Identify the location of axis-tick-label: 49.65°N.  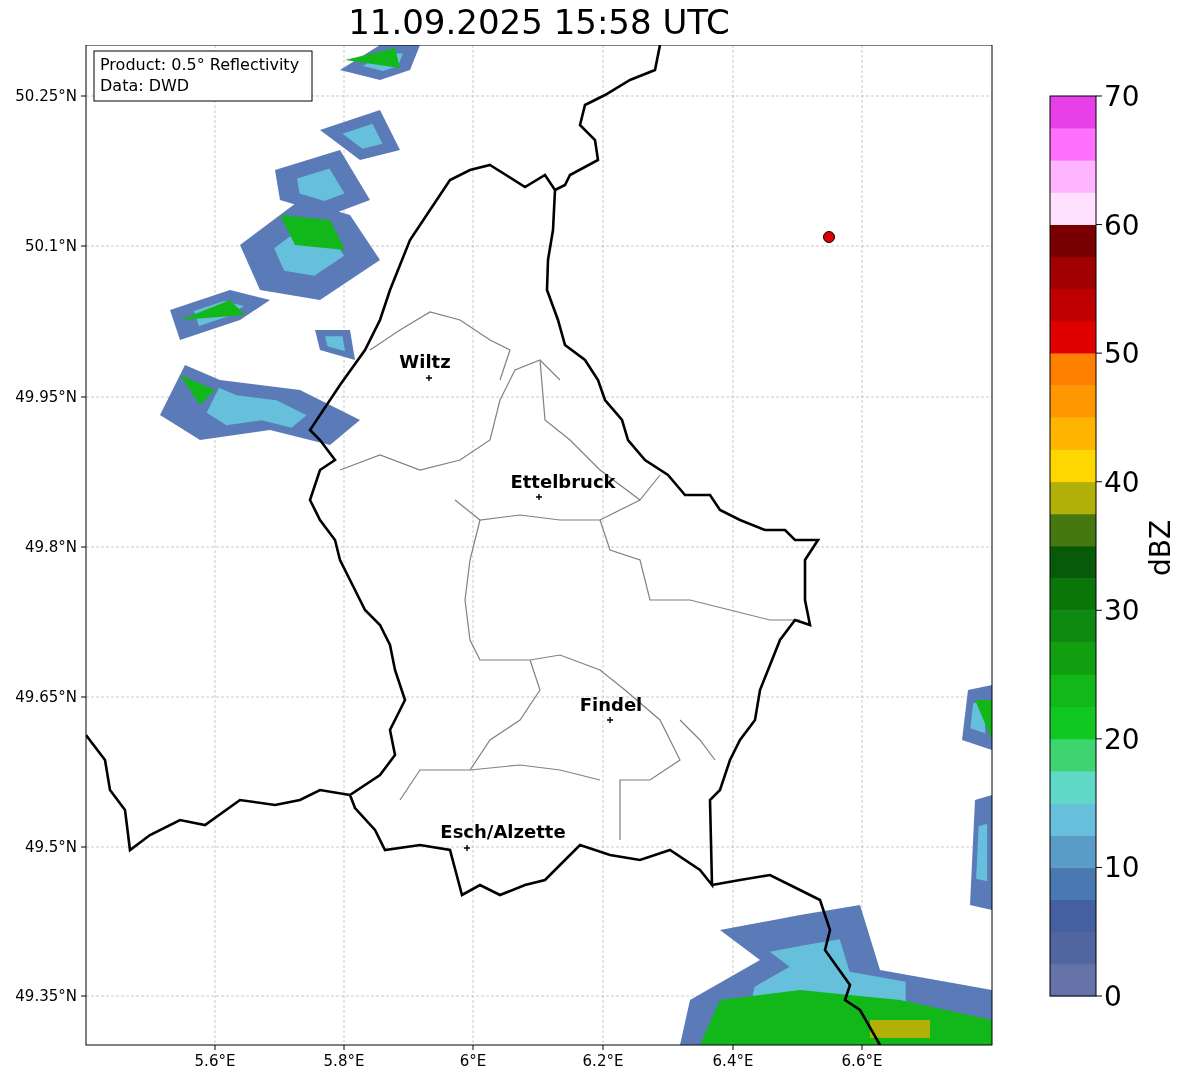
(46, 697).